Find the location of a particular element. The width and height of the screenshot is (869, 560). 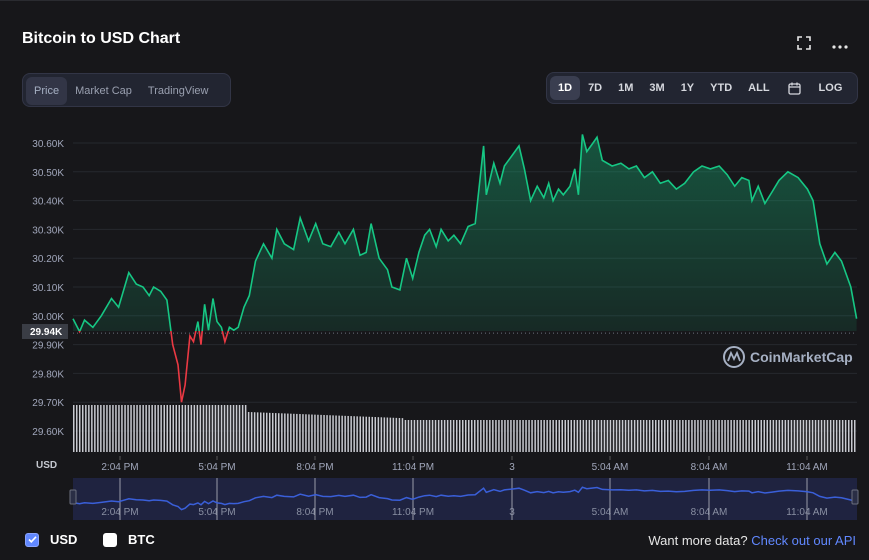

watermark-text: CoinMarketCap is located at coordinates (801, 357).